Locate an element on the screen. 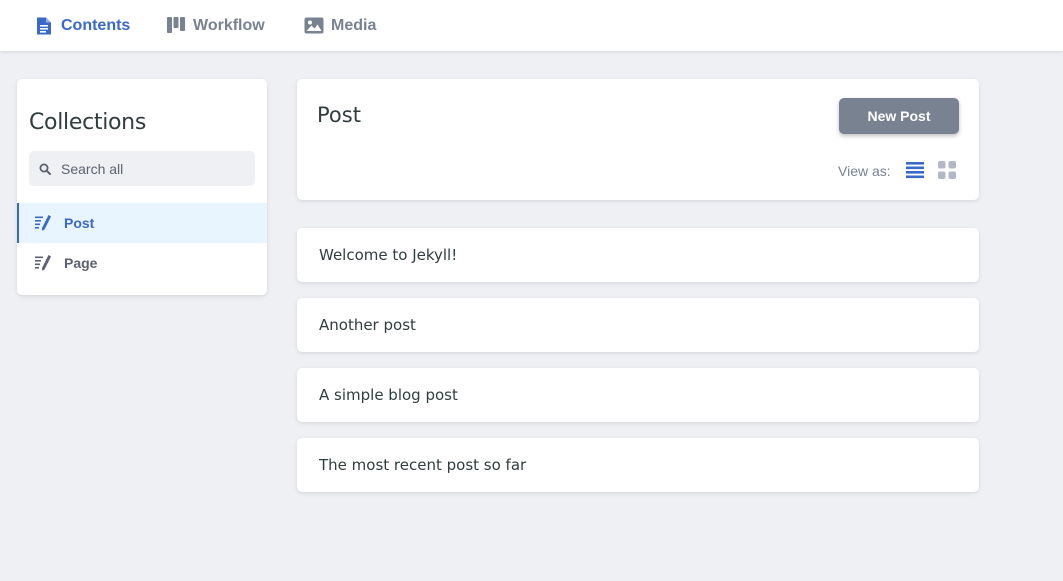 The height and width of the screenshot is (581, 1063). collections-sidebar: Collections Post is located at coordinates (142, 187).